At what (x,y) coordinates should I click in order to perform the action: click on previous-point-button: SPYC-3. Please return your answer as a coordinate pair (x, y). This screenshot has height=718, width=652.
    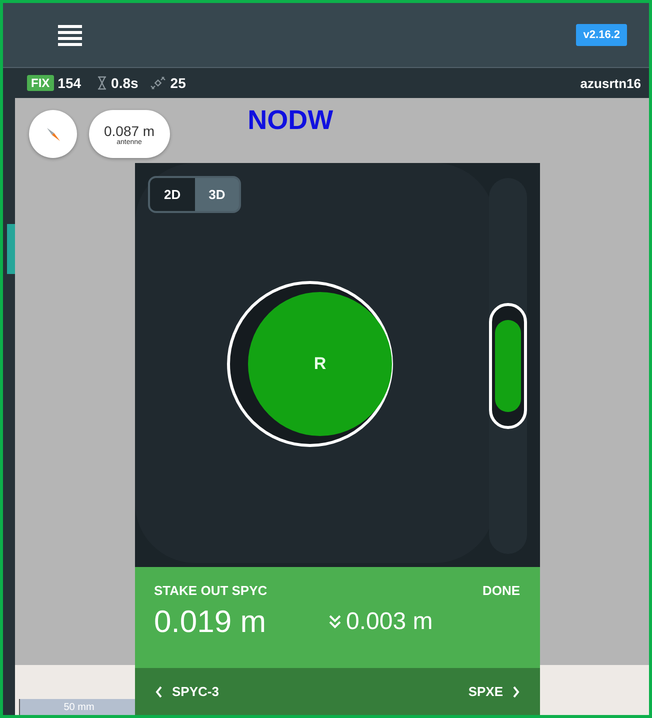
    Looking at the image, I should click on (187, 691).